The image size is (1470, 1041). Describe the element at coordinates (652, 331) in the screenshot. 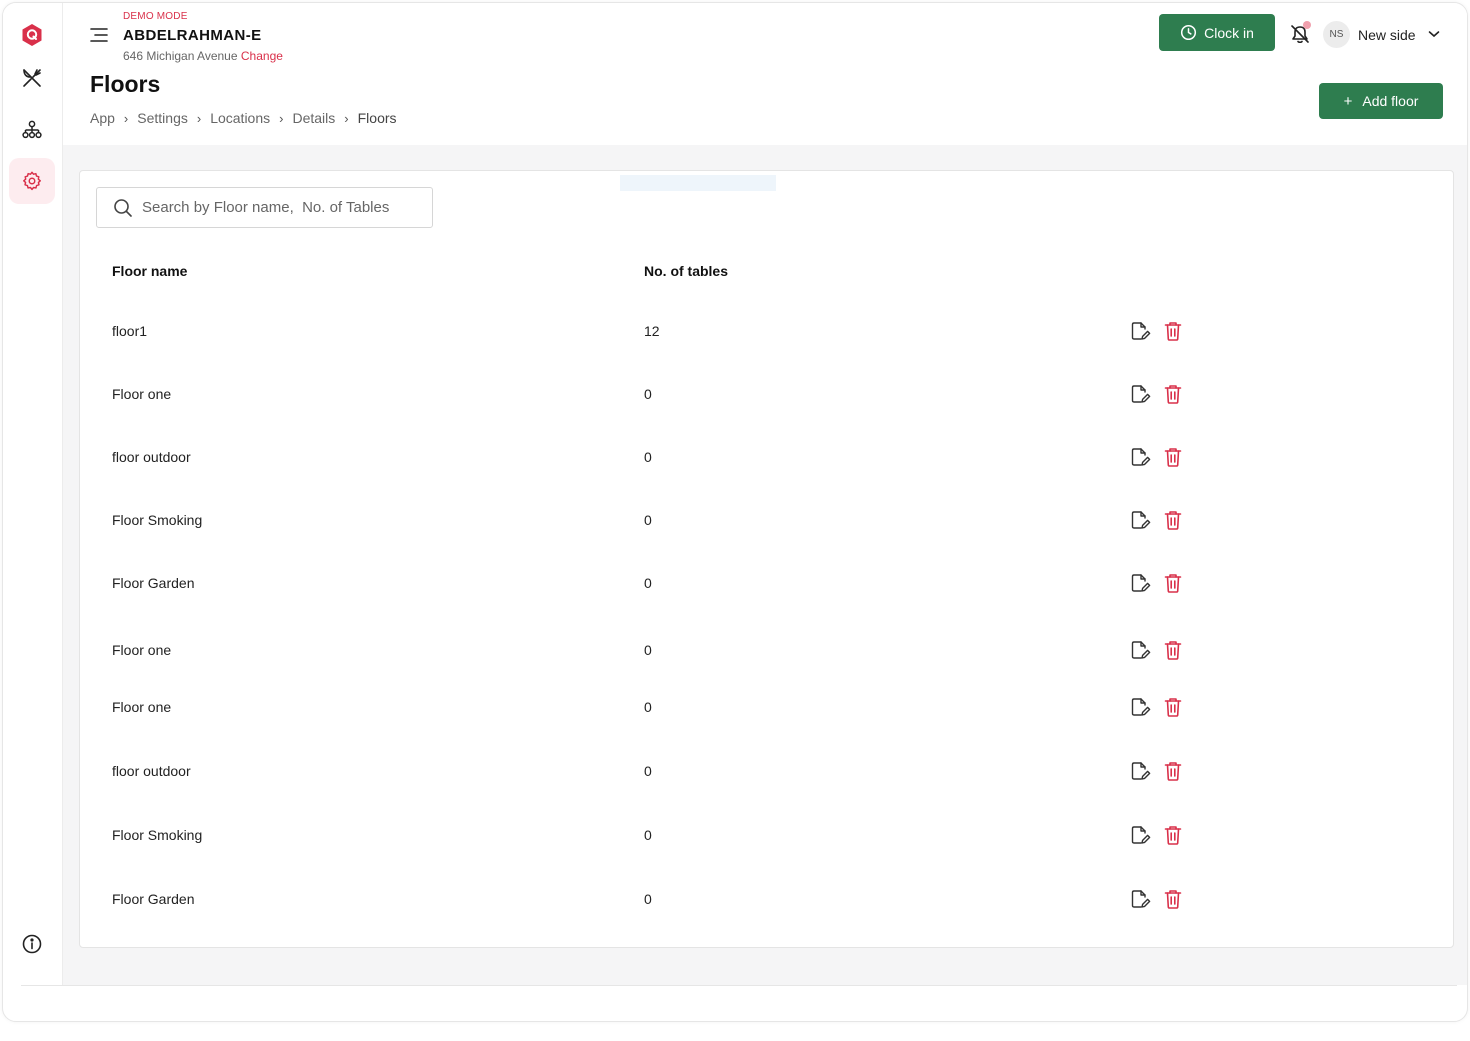

I see `table-count-cell: 12` at that location.